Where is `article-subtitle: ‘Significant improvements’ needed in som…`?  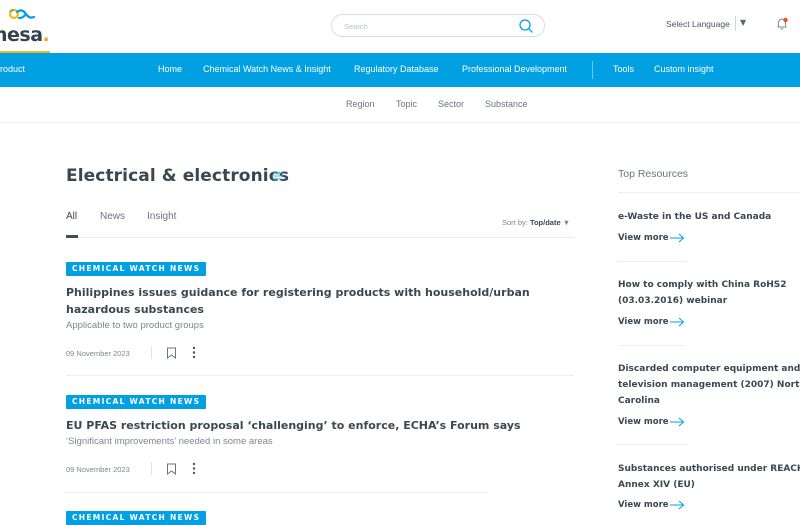
article-subtitle: ‘Significant improvements’ needed in som… is located at coordinates (169, 441).